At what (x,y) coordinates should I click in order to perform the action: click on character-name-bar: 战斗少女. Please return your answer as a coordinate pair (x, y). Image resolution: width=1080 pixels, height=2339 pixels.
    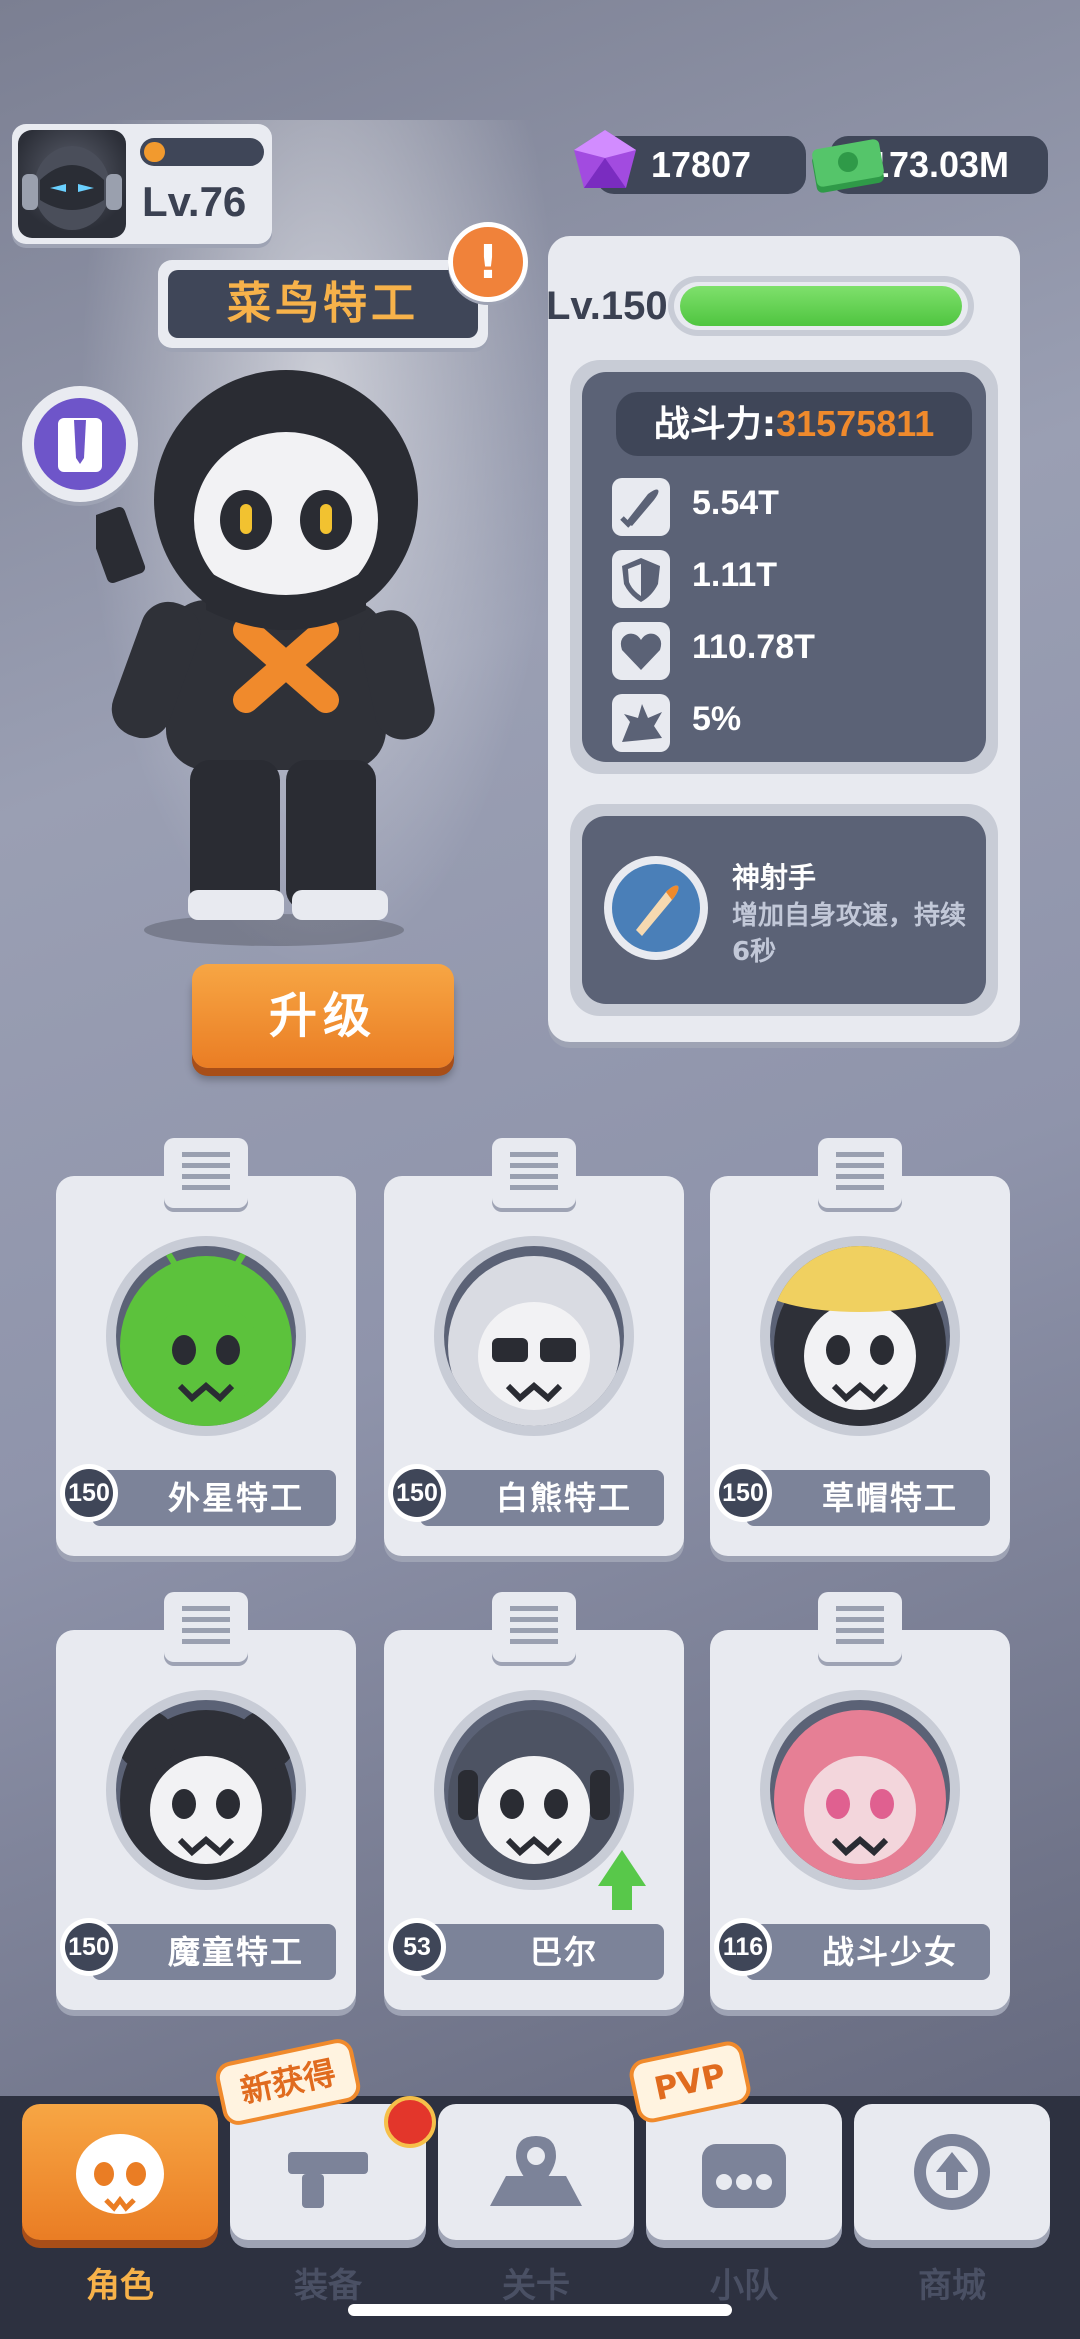
    Looking at the image, I should click on (868, 1952).